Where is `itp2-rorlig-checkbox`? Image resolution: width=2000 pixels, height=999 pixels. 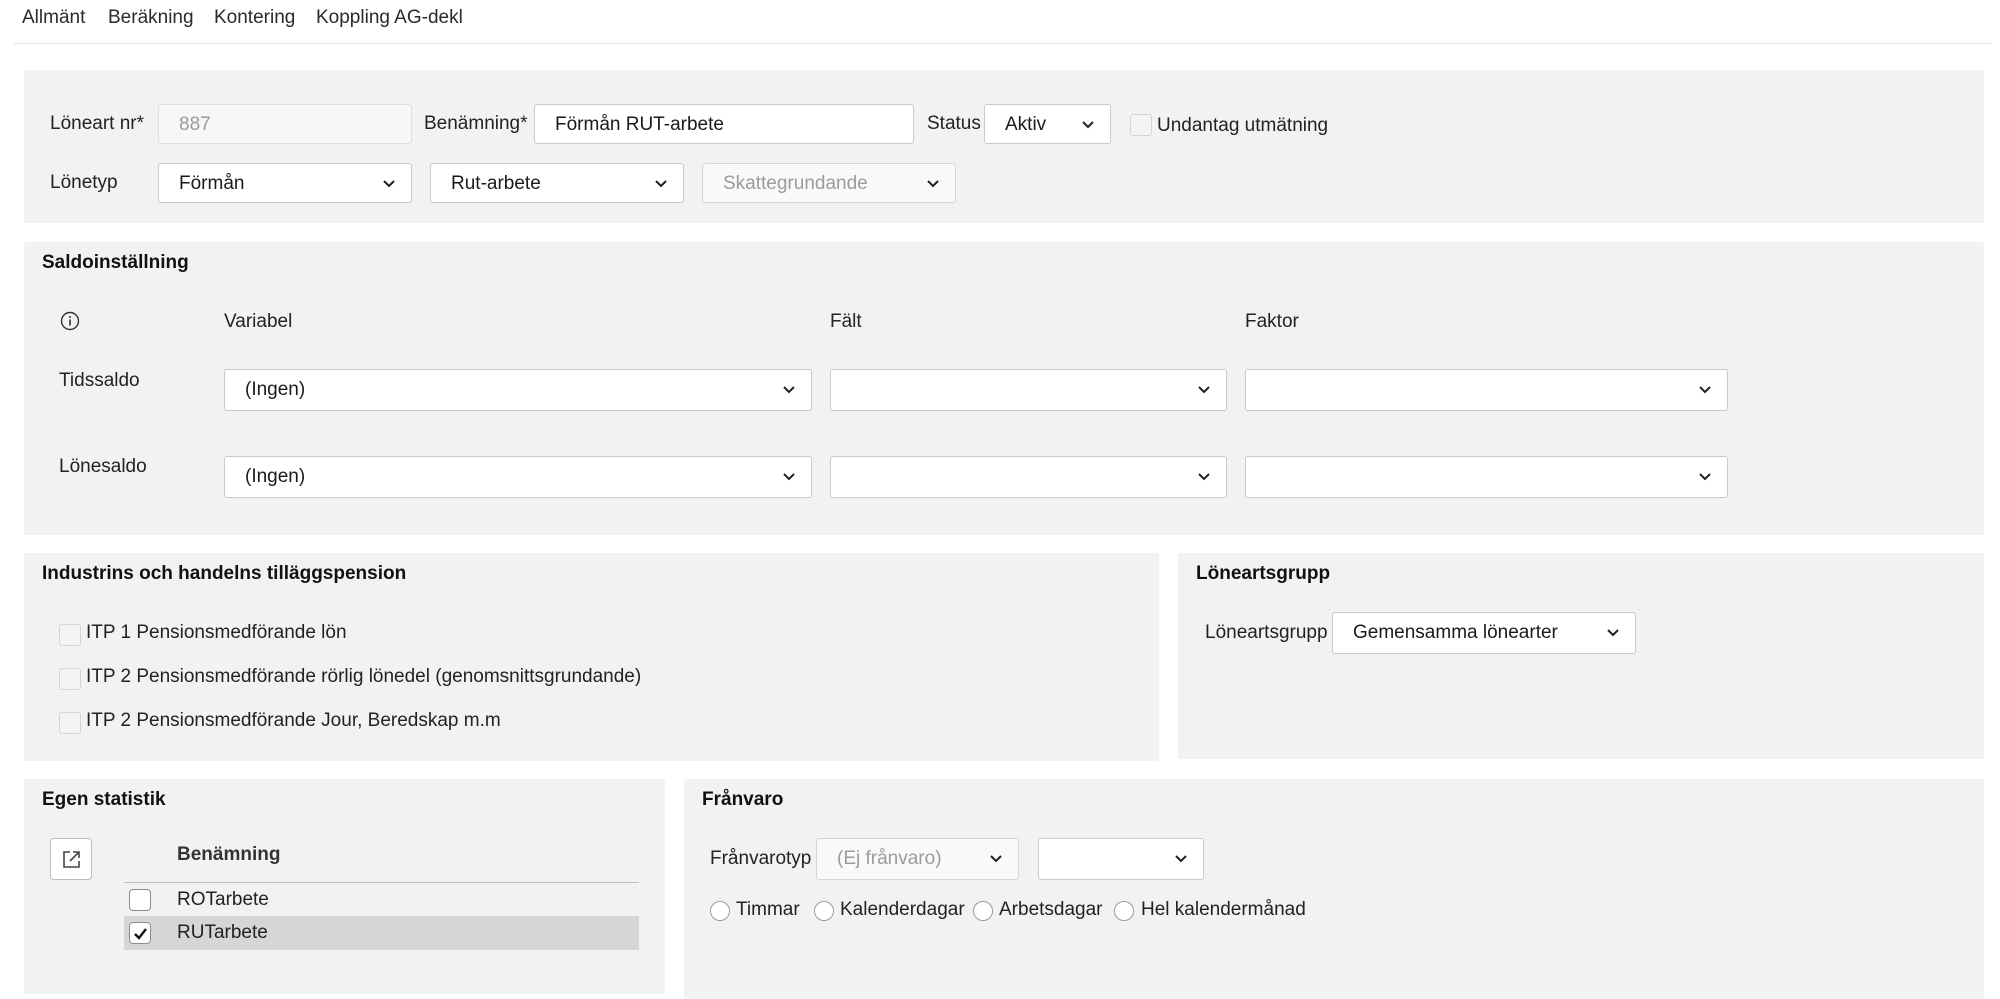
itp2-rorlig-checkbox is located at coordinates (70, 679).